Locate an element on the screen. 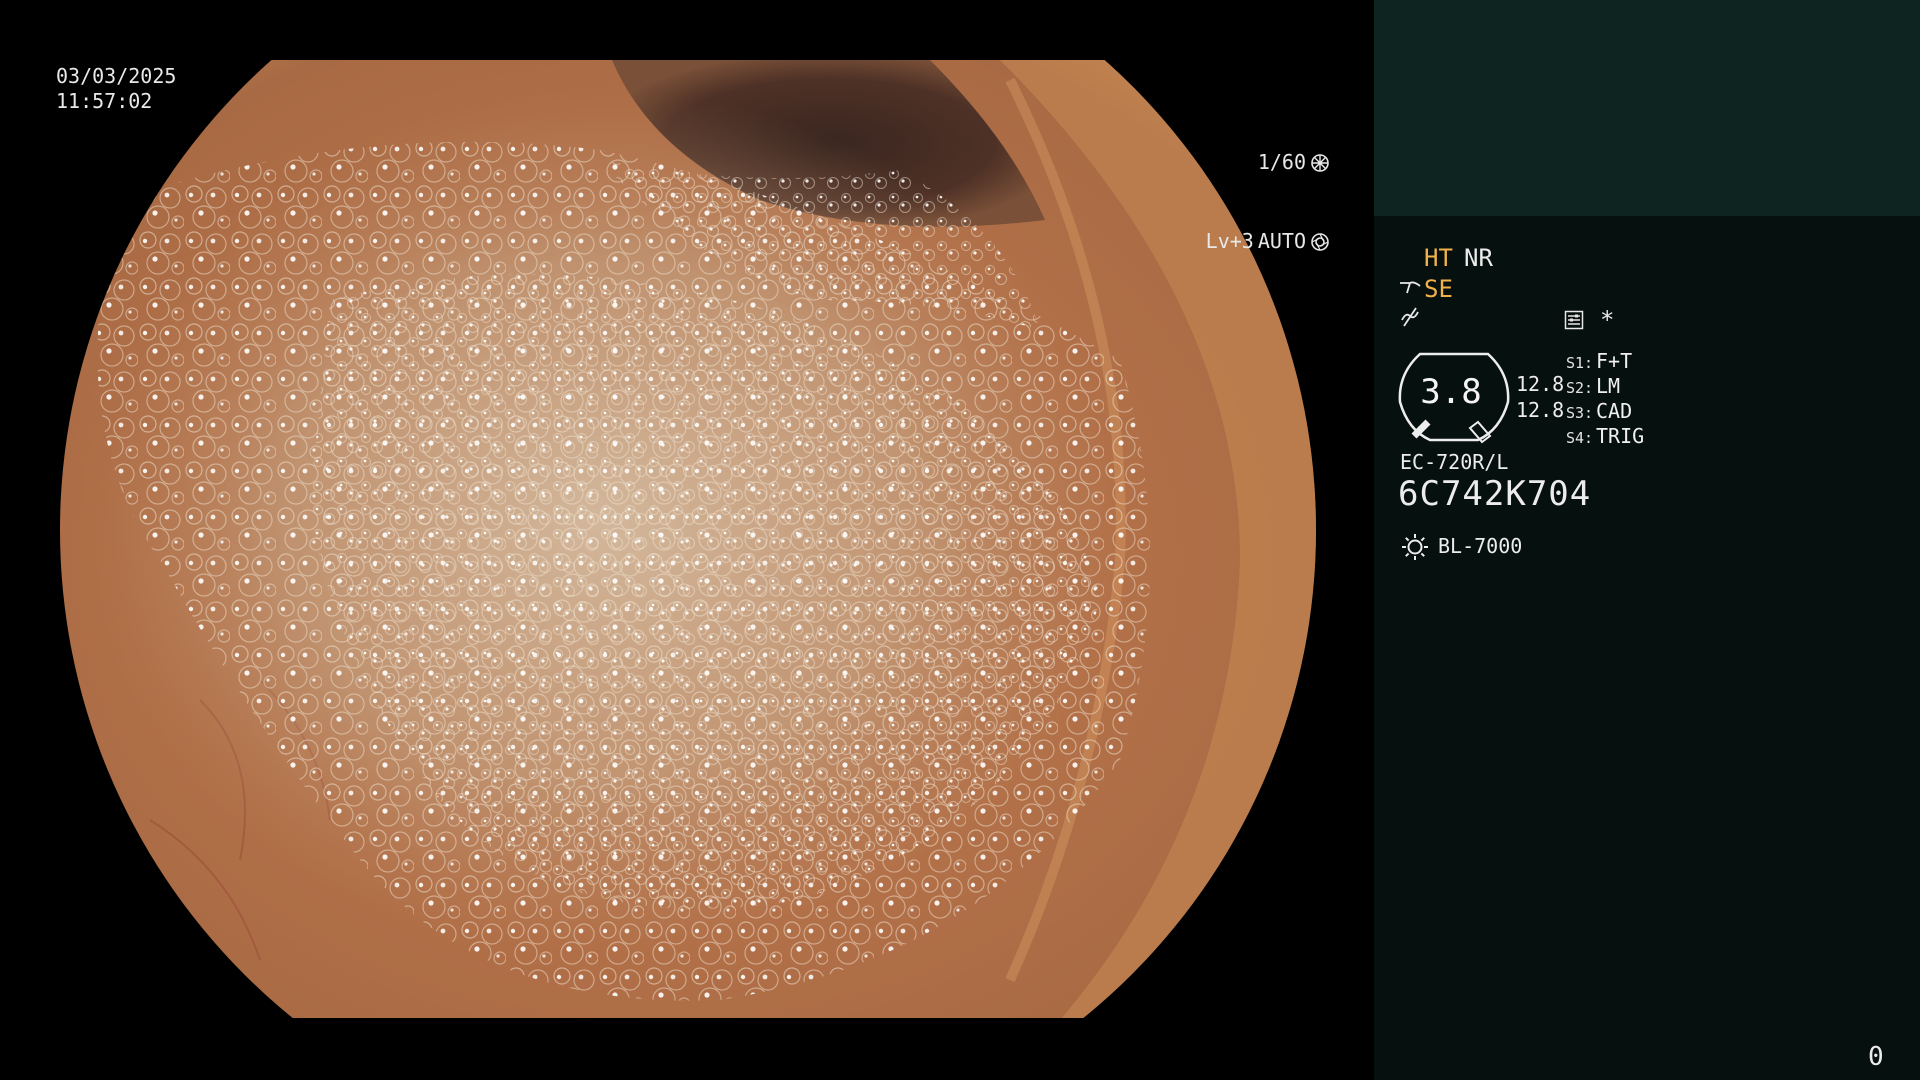 This screenshot has height=1080, width=1920. switch-row: S4: TRIG is located at coordinates (1605, 436).